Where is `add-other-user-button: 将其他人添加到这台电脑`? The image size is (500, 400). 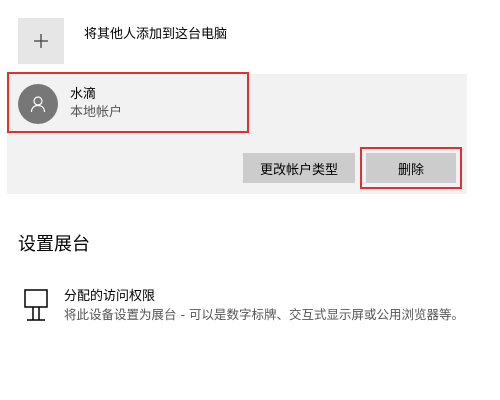
add-other-user-button: 将其他人添加到这台电脑 is located at coordinates (122, 41).